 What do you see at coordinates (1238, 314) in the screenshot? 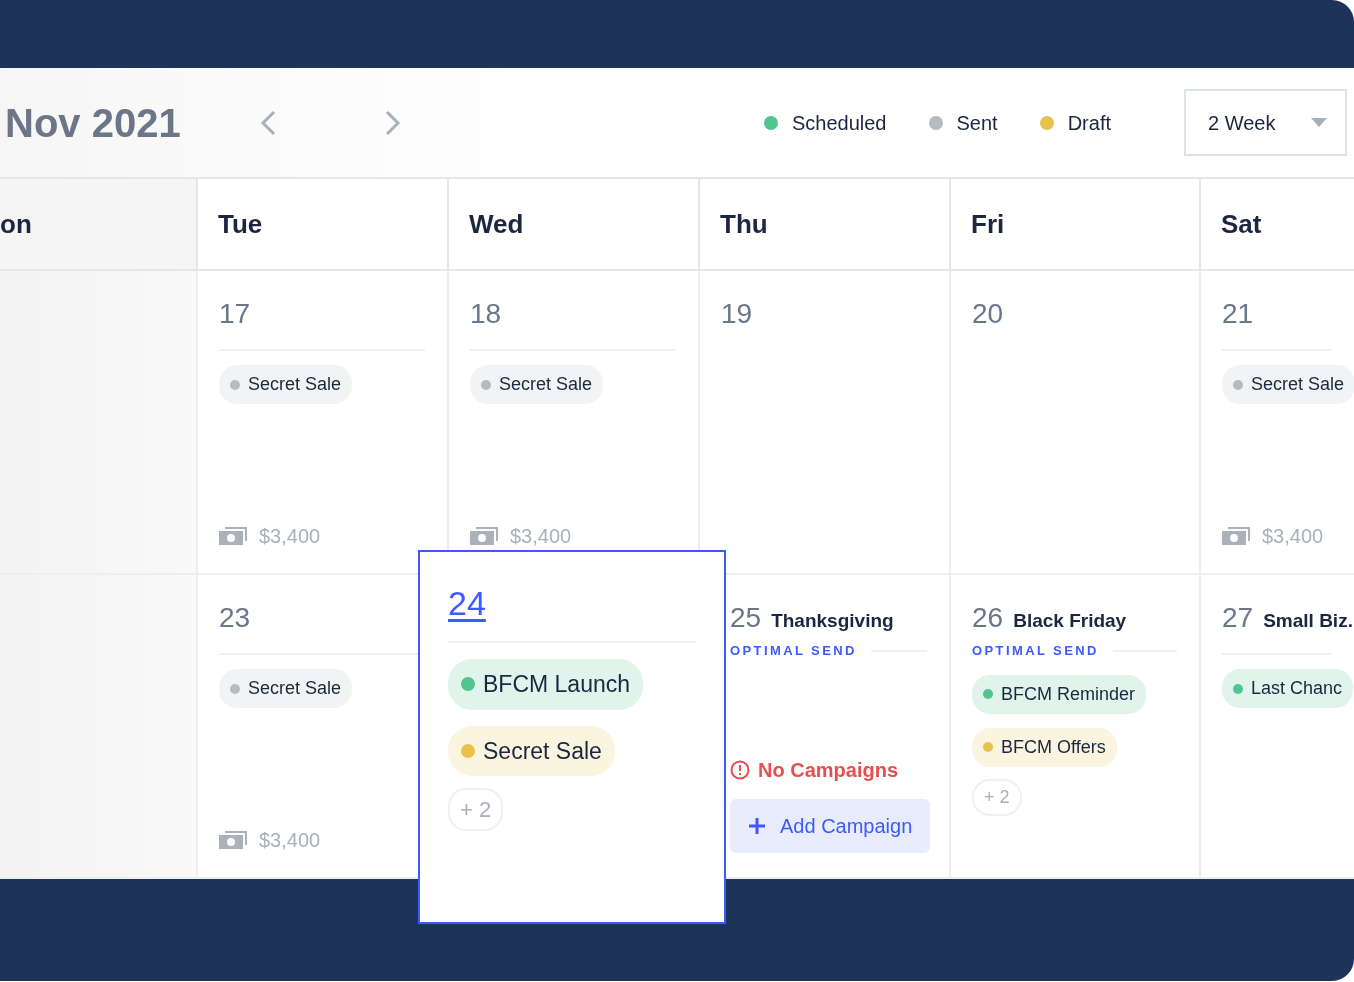
I see `day-number: 21` at bounding box center [1238, 314].